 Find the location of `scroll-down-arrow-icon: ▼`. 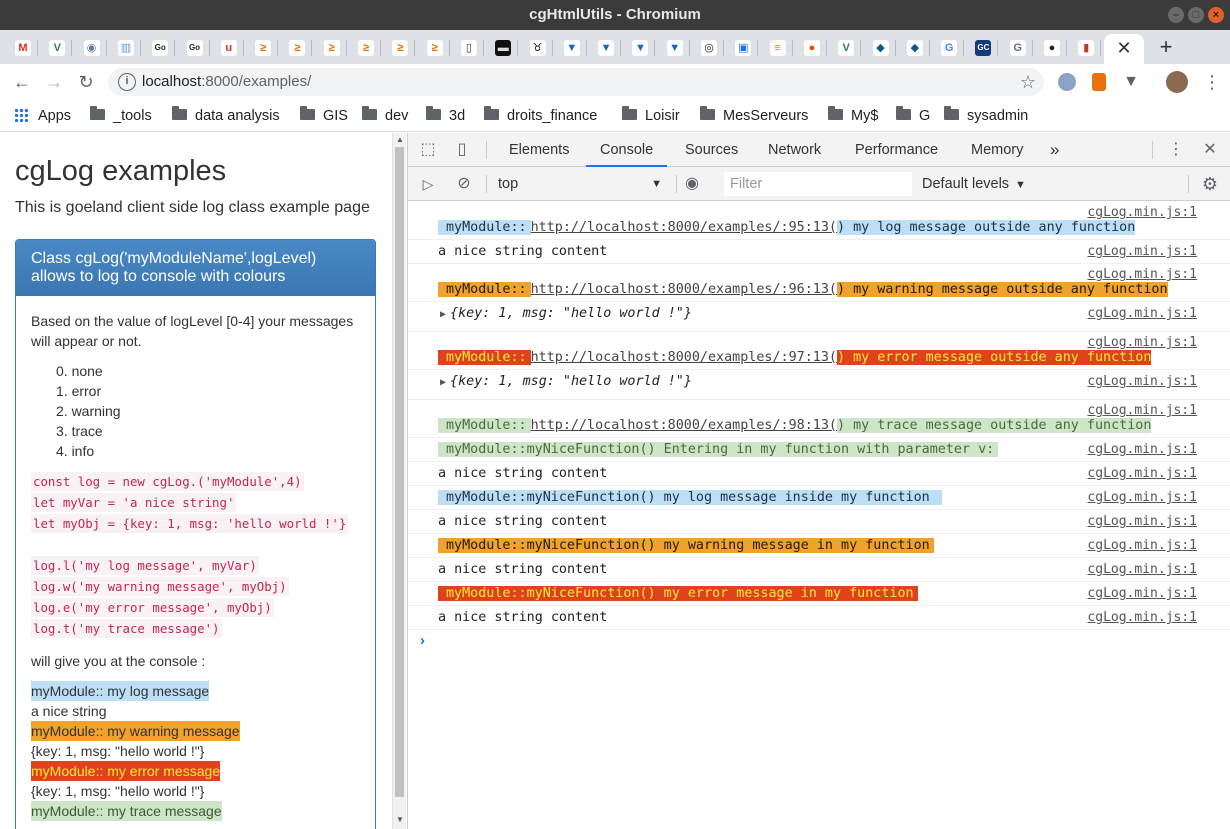

scroll-down-arrow-icon: ▼ is located at coordinates (400, 819).